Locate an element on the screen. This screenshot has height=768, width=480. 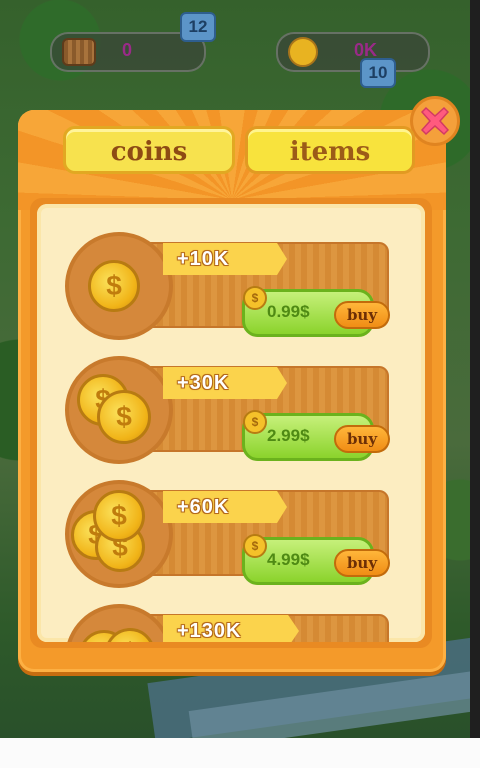
coin-amount-label: +10K is located at coordinates (225, 259).